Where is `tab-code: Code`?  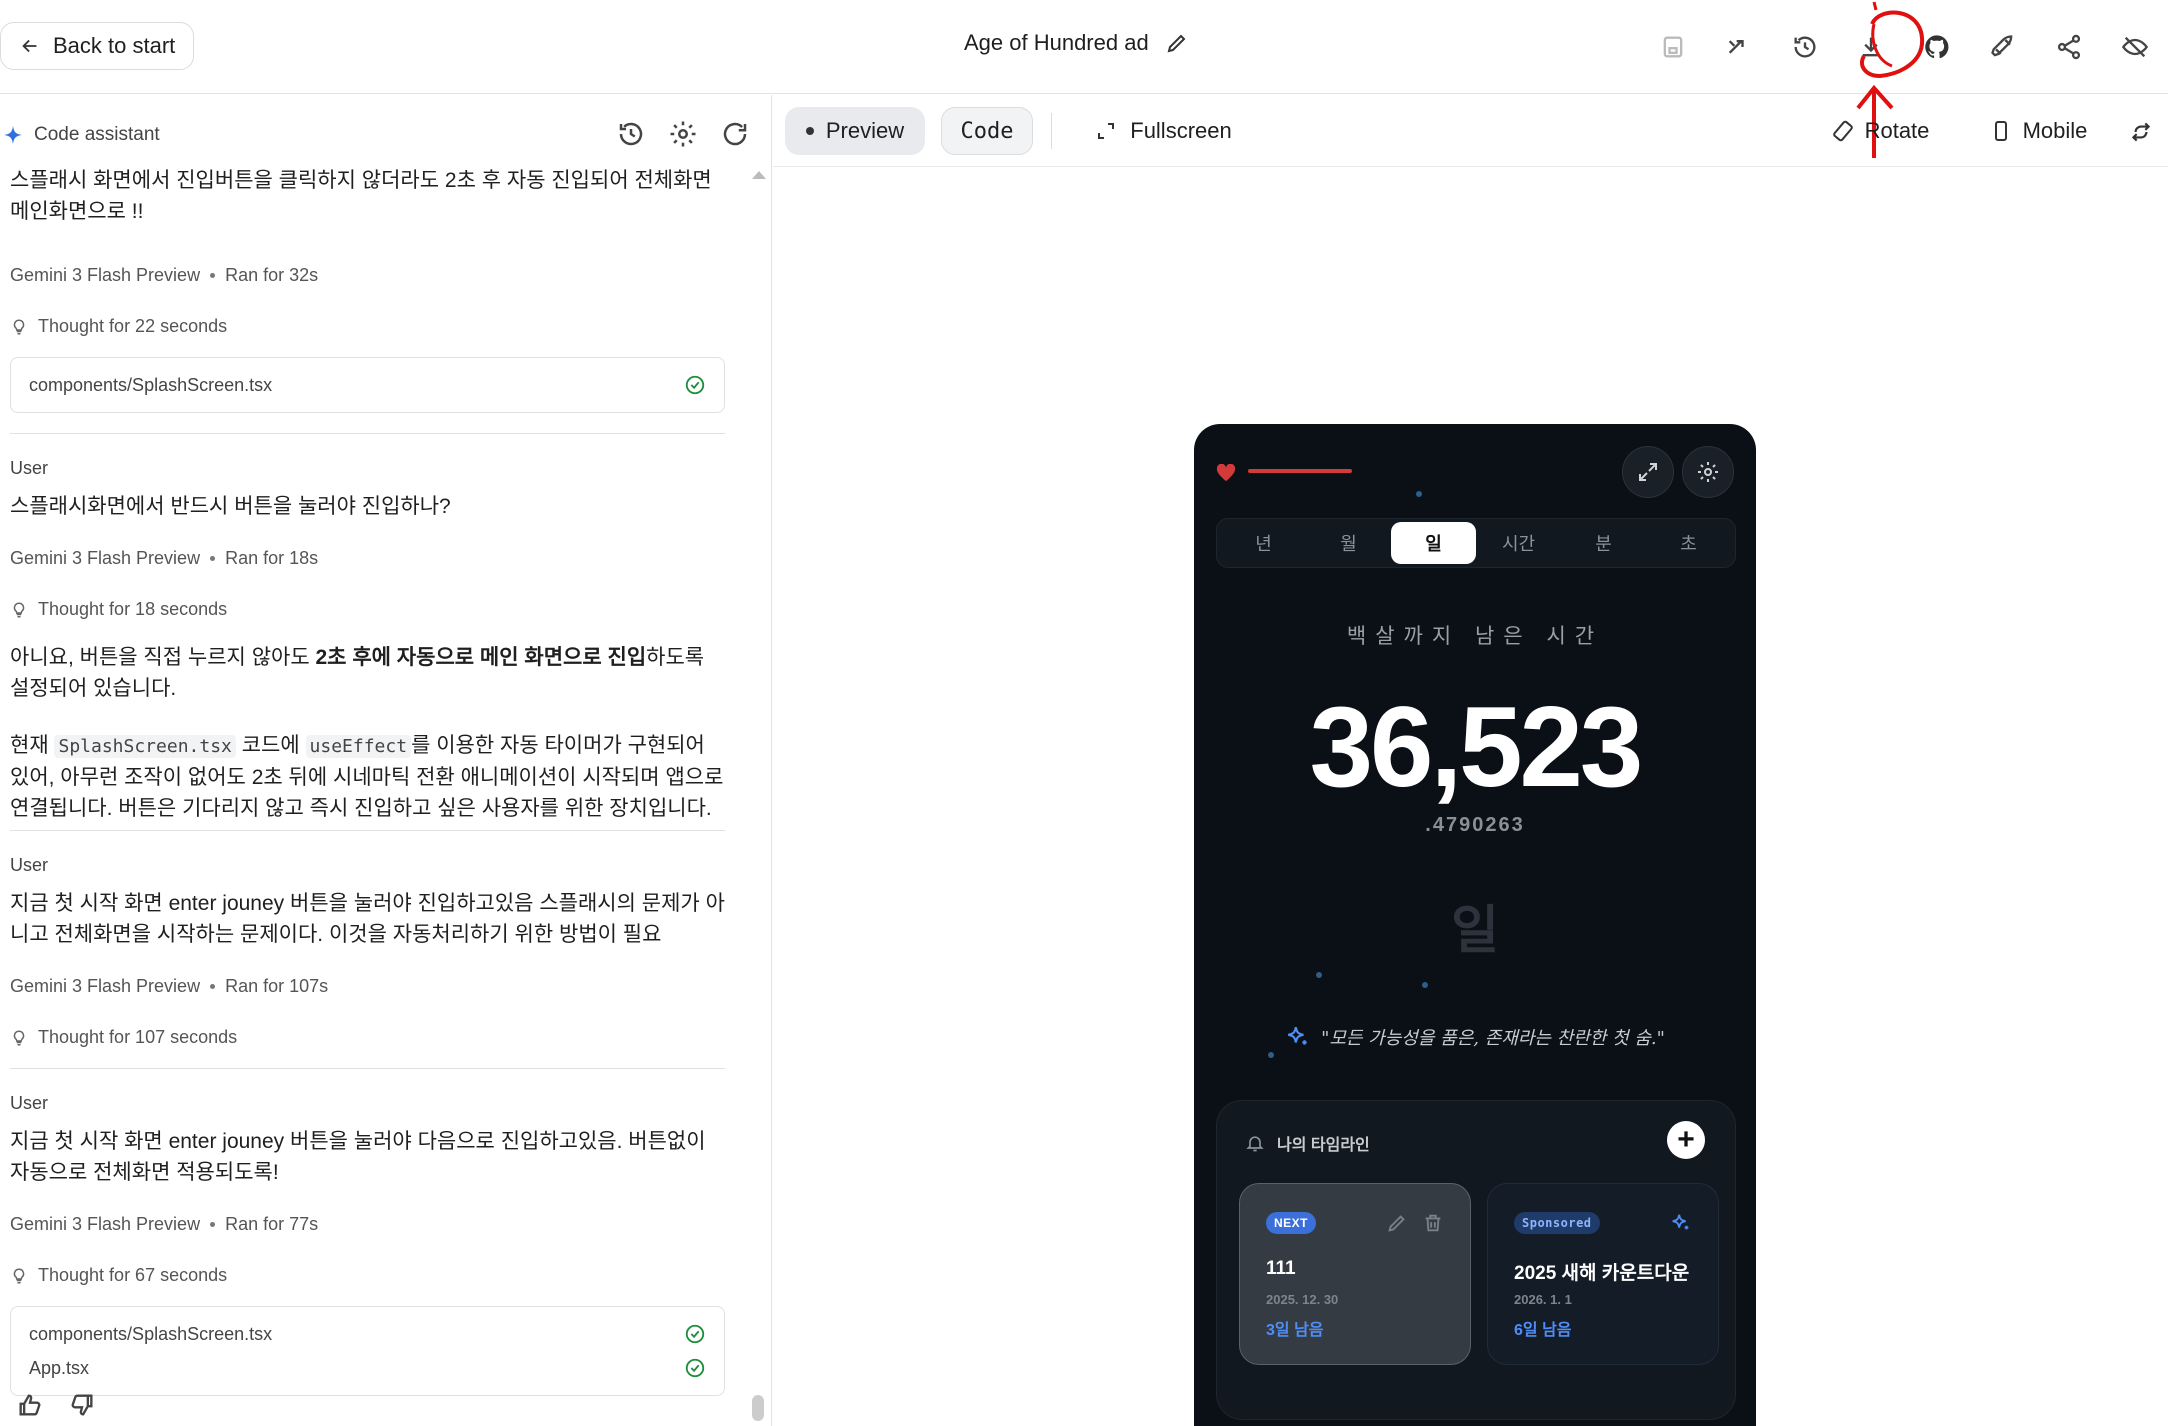 tab-code: Code is located at coordinates (987, 131).